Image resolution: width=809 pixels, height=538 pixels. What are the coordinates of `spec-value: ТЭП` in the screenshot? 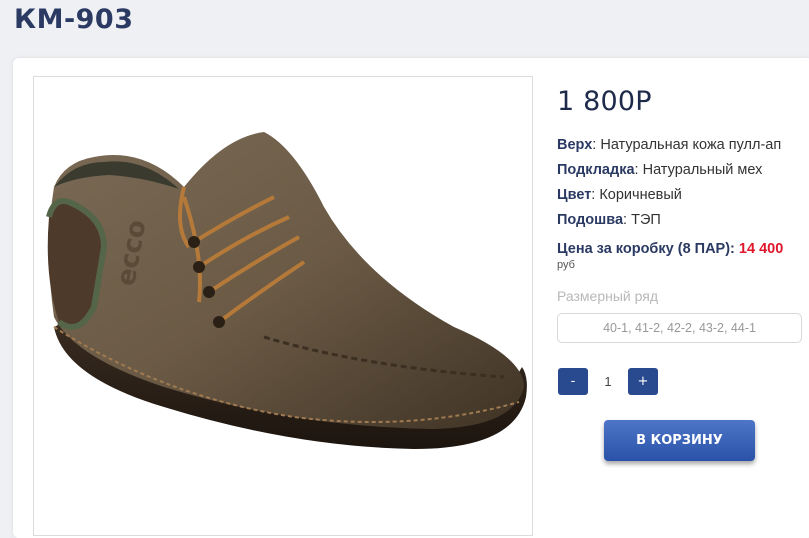 It's located at (646, 220).